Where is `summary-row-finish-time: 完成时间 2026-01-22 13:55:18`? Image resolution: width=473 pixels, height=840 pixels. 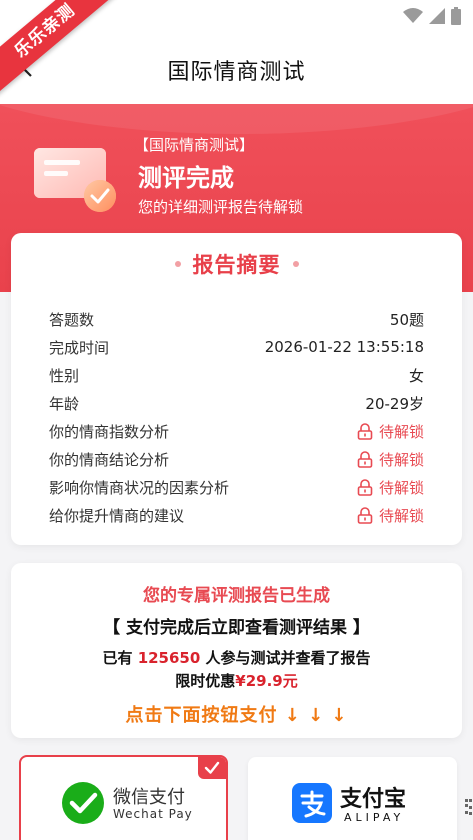
summary-row-finish-time: 完成时间 2026-01-22 13:55:18 is located at coordinates (236, 347).